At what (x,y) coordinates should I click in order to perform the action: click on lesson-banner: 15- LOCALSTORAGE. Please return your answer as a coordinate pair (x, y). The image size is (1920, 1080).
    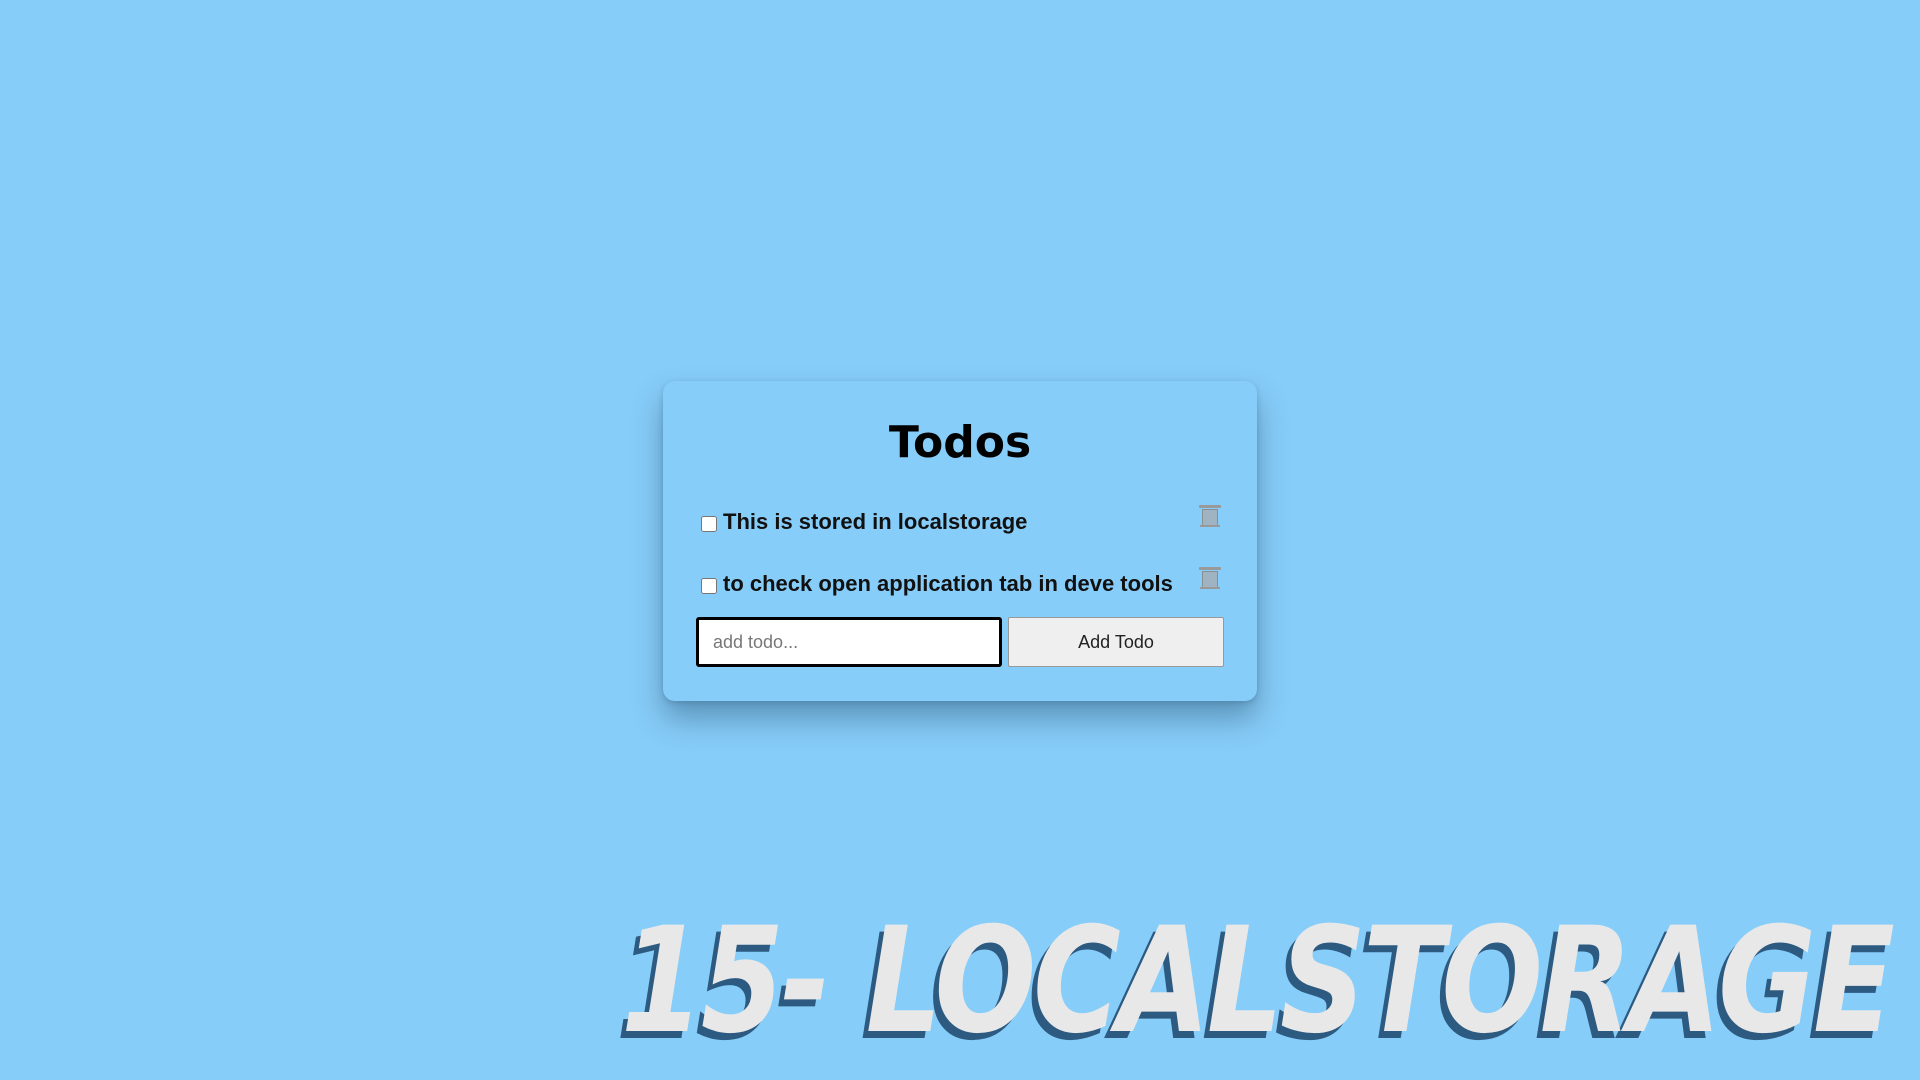
    Looking at the image, I should click on (1258, 981).